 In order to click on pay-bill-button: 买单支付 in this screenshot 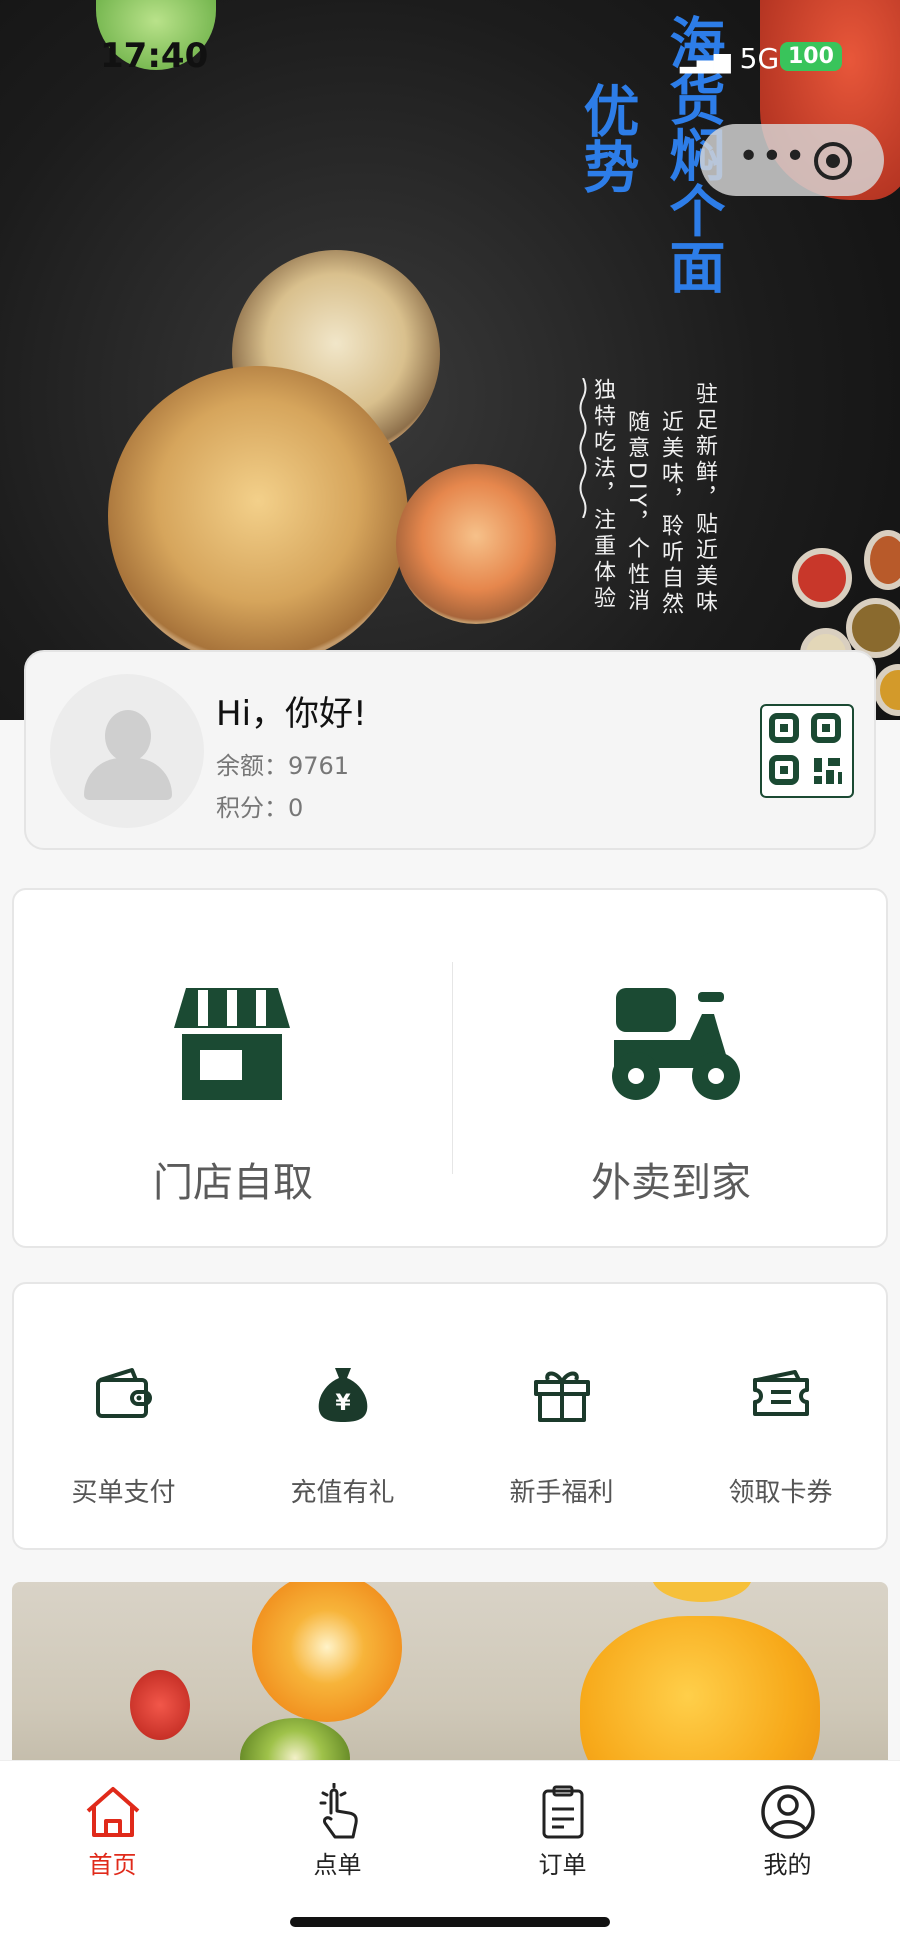, I will do `click(123, 1418)`.